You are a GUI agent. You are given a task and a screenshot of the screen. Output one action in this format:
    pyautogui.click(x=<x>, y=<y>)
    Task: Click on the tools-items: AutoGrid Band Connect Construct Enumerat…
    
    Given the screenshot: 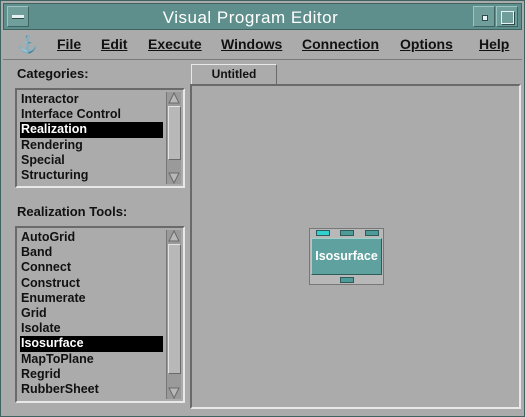 What is the action you would take?
    pyautogui.click(x=91, y=313)
    